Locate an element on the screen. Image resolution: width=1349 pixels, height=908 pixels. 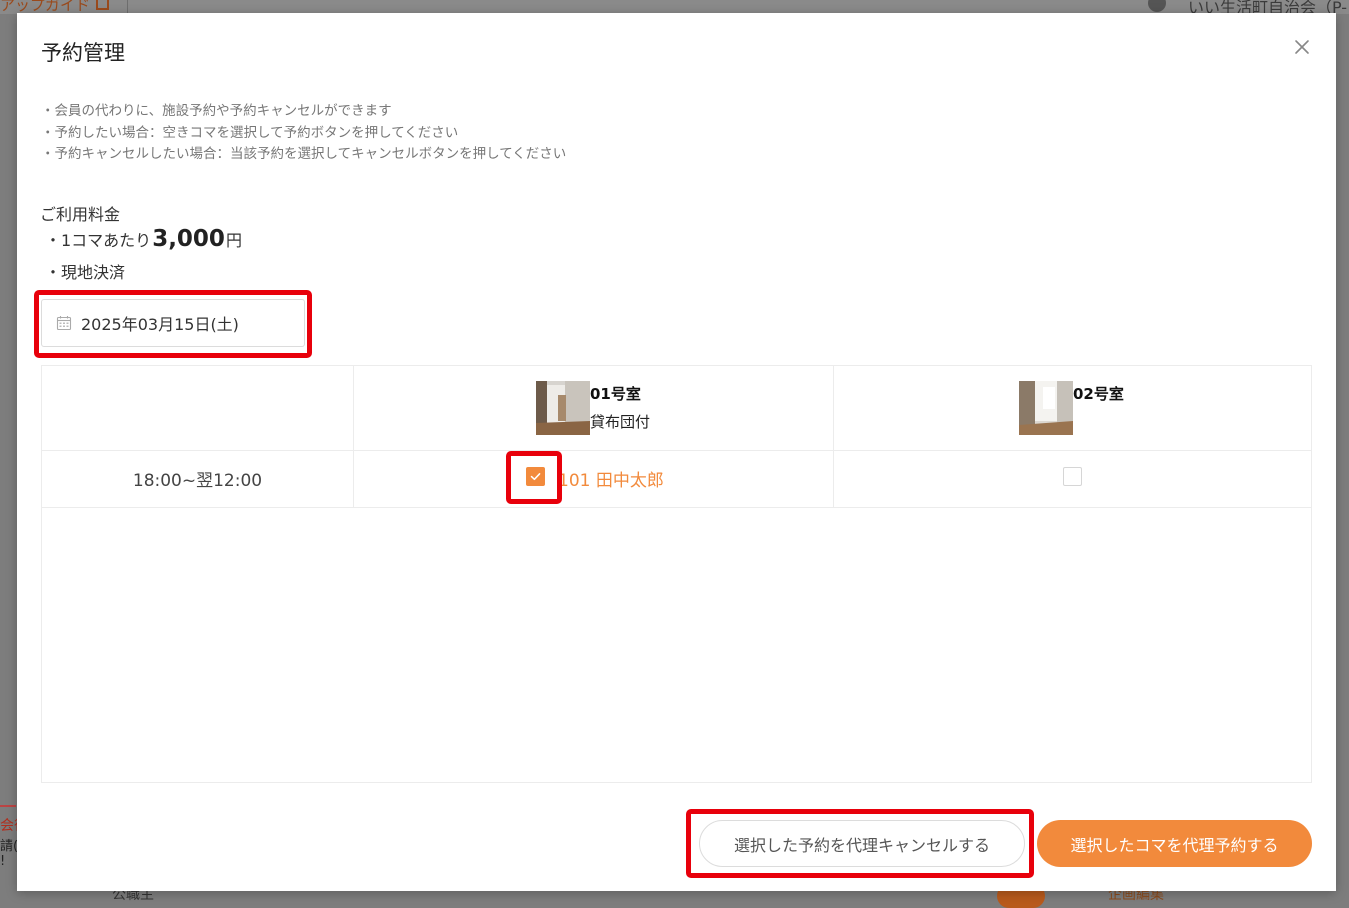
proxy-reserve-button: 選択したコマを代理予約する is located at coordinates (1174, 843).